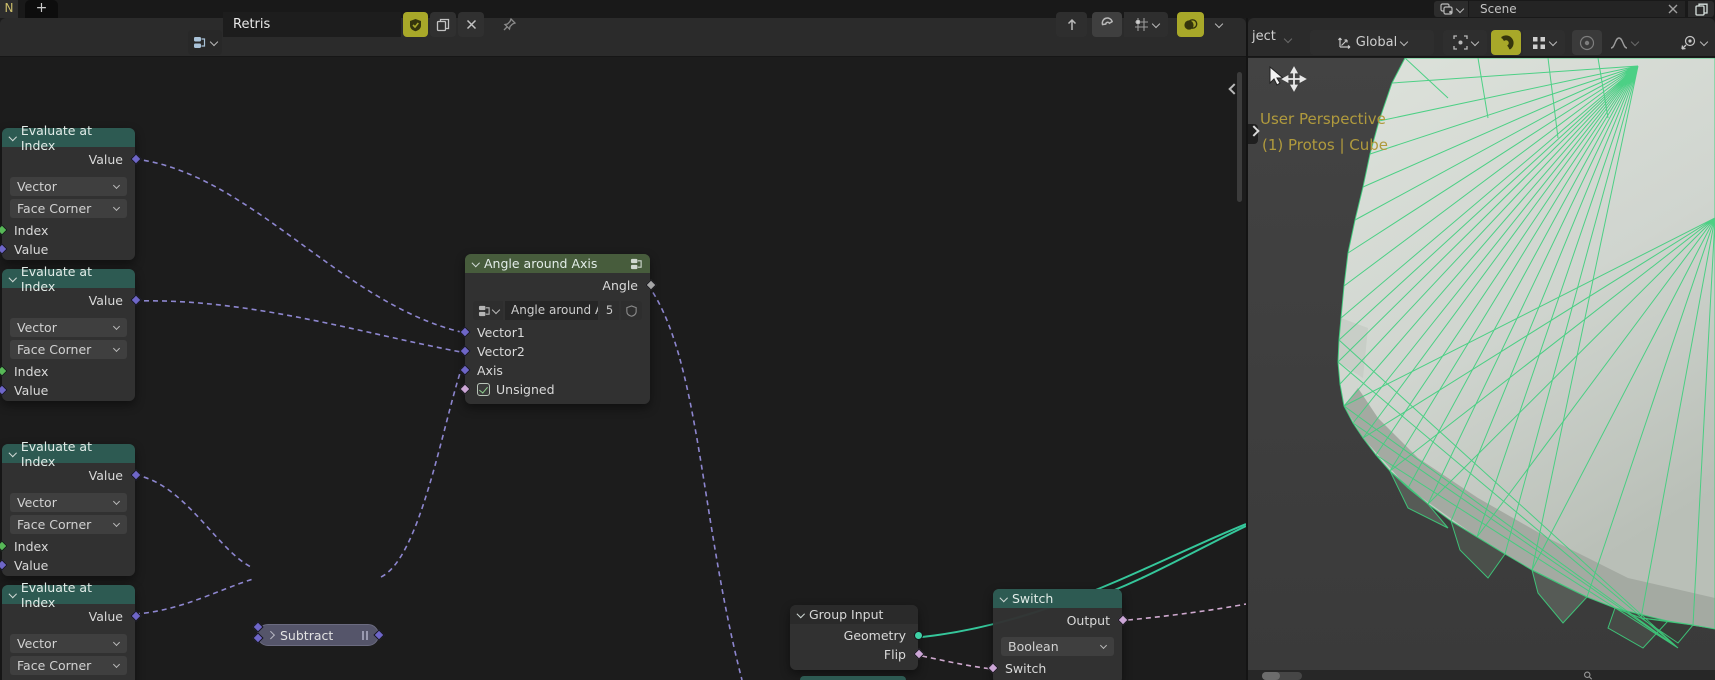 This screenshot has width=1715, height=680. I want to click on group-user-count-button: 5, so click(609, 310).